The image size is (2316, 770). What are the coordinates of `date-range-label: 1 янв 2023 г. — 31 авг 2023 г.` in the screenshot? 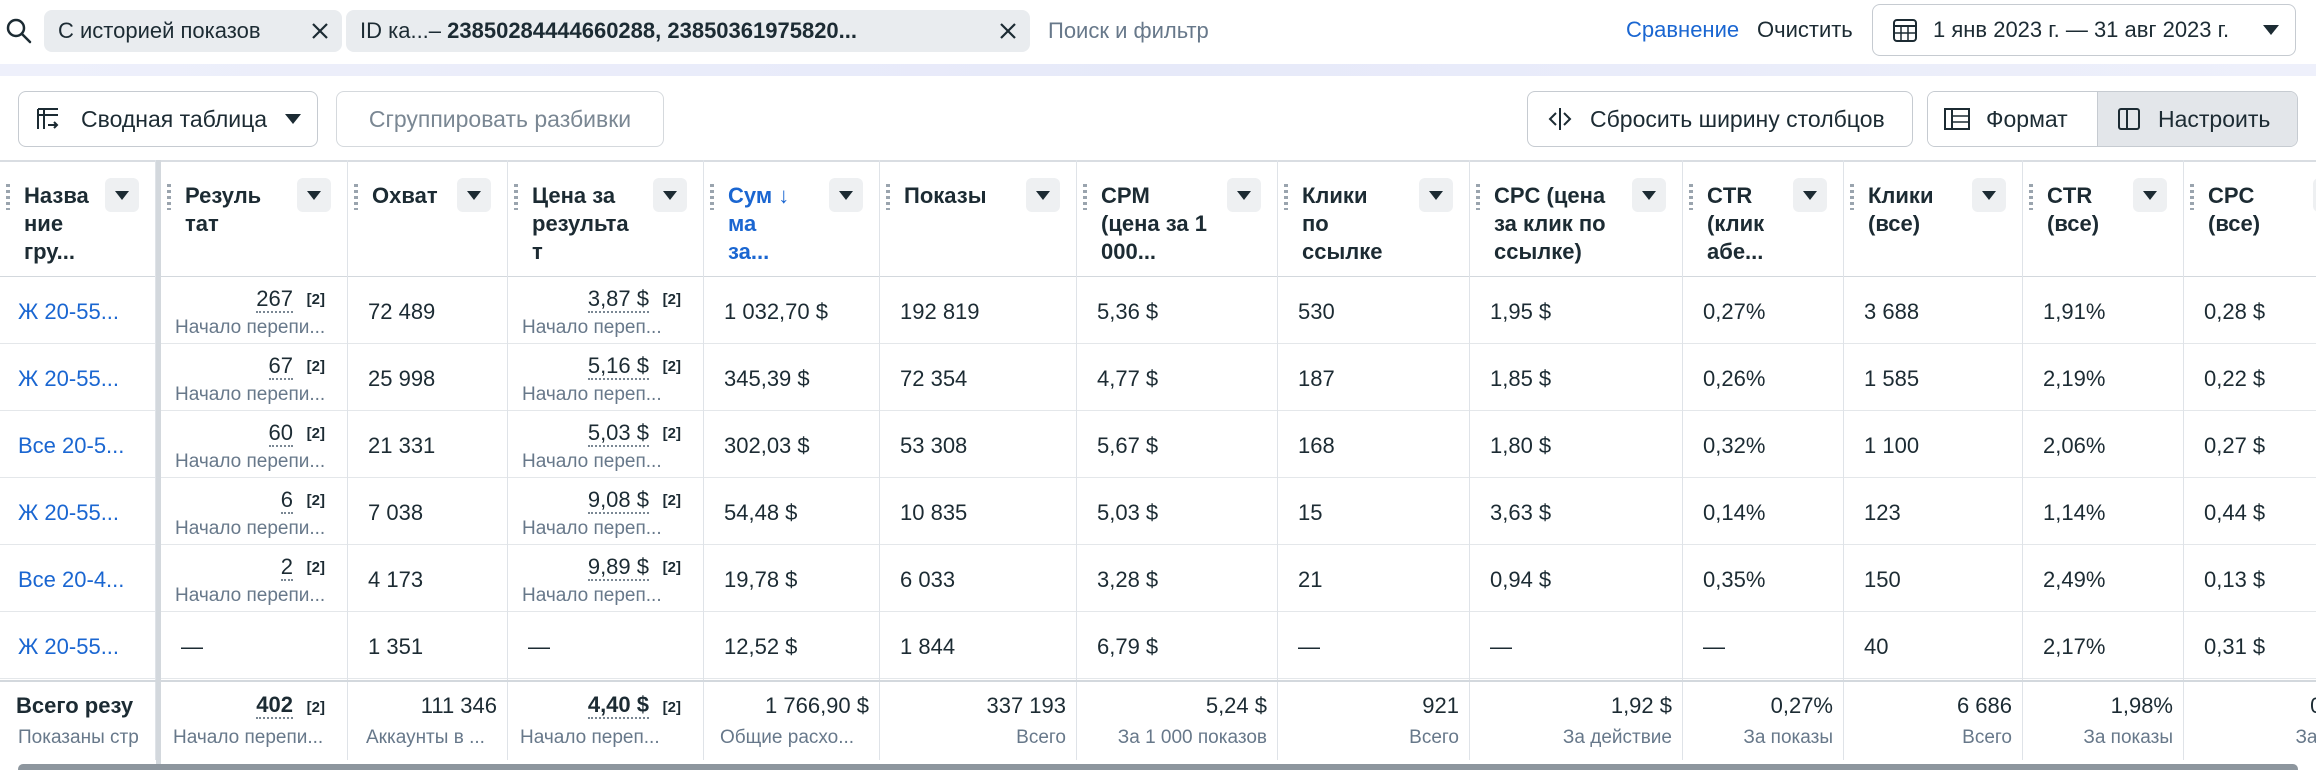 It's located at (2081, 29).